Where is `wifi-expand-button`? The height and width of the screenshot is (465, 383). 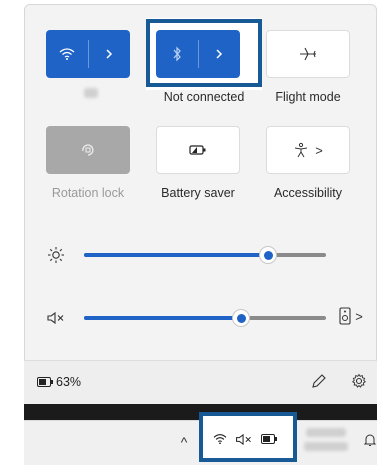
wifi-expand-button is located at coordinates (109, 54).